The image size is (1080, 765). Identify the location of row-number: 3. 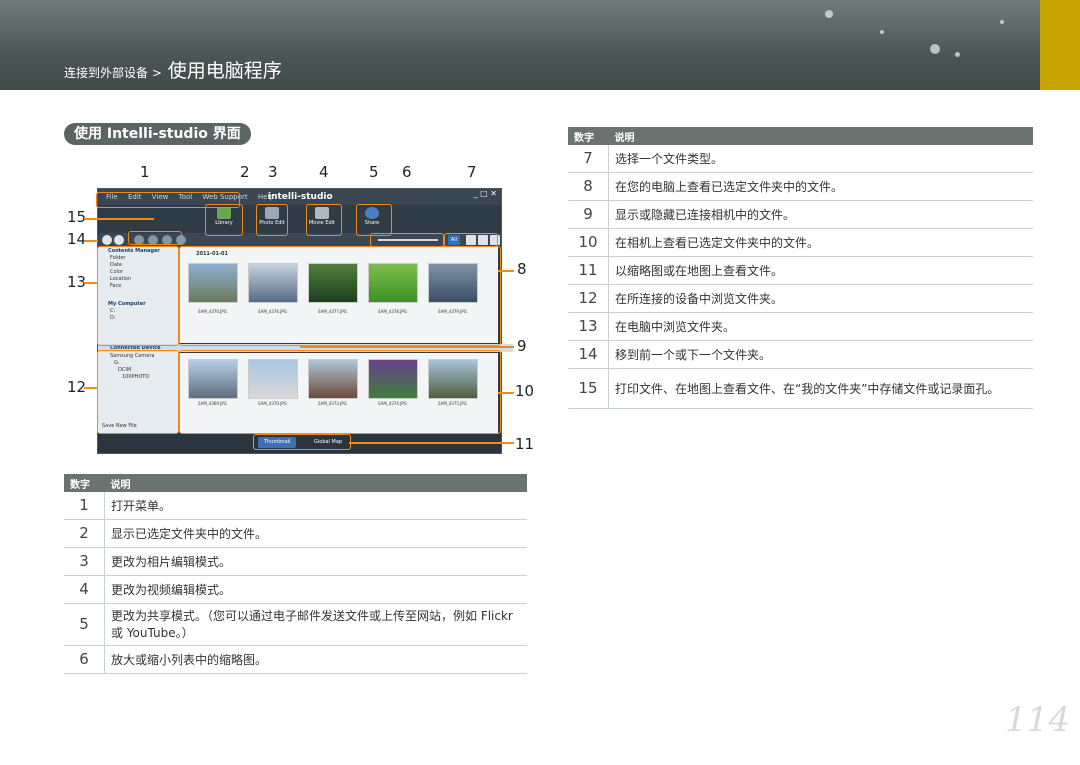
(84, 561).